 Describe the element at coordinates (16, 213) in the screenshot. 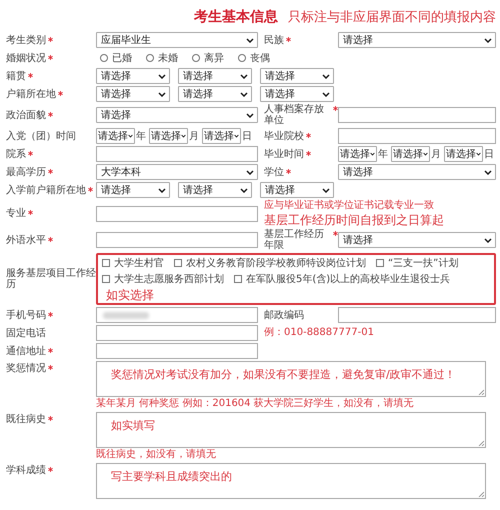

I see `field-label: 专业` at that location.